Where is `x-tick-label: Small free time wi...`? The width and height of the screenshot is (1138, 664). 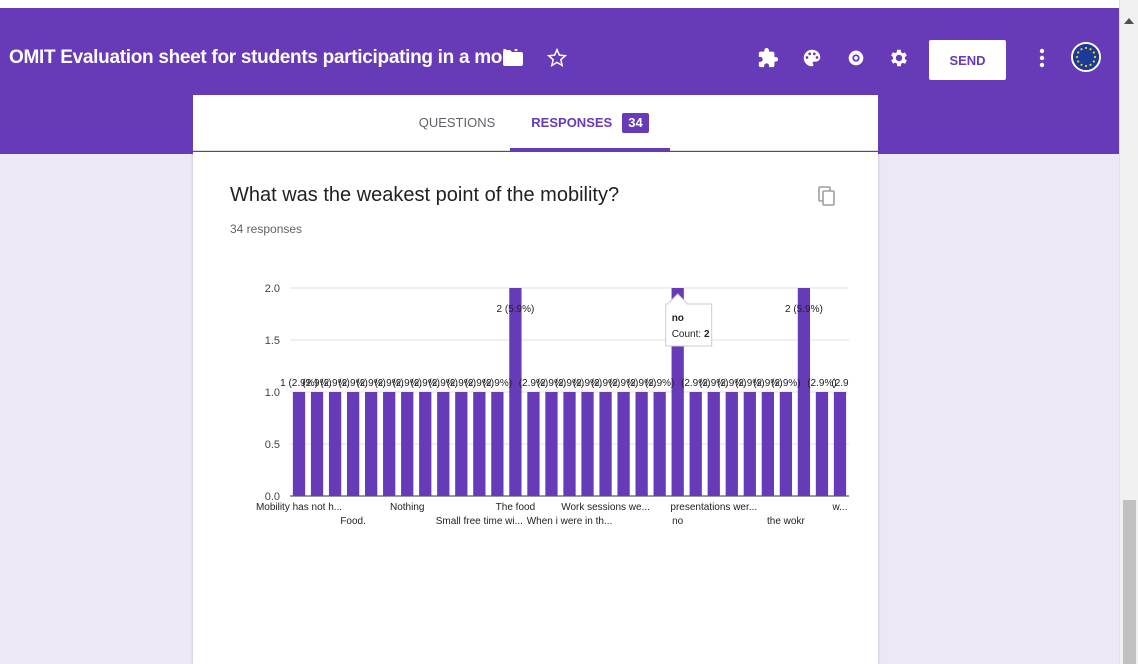 x-tick-label: Small free time wi... is located at coordinates (479, 521).